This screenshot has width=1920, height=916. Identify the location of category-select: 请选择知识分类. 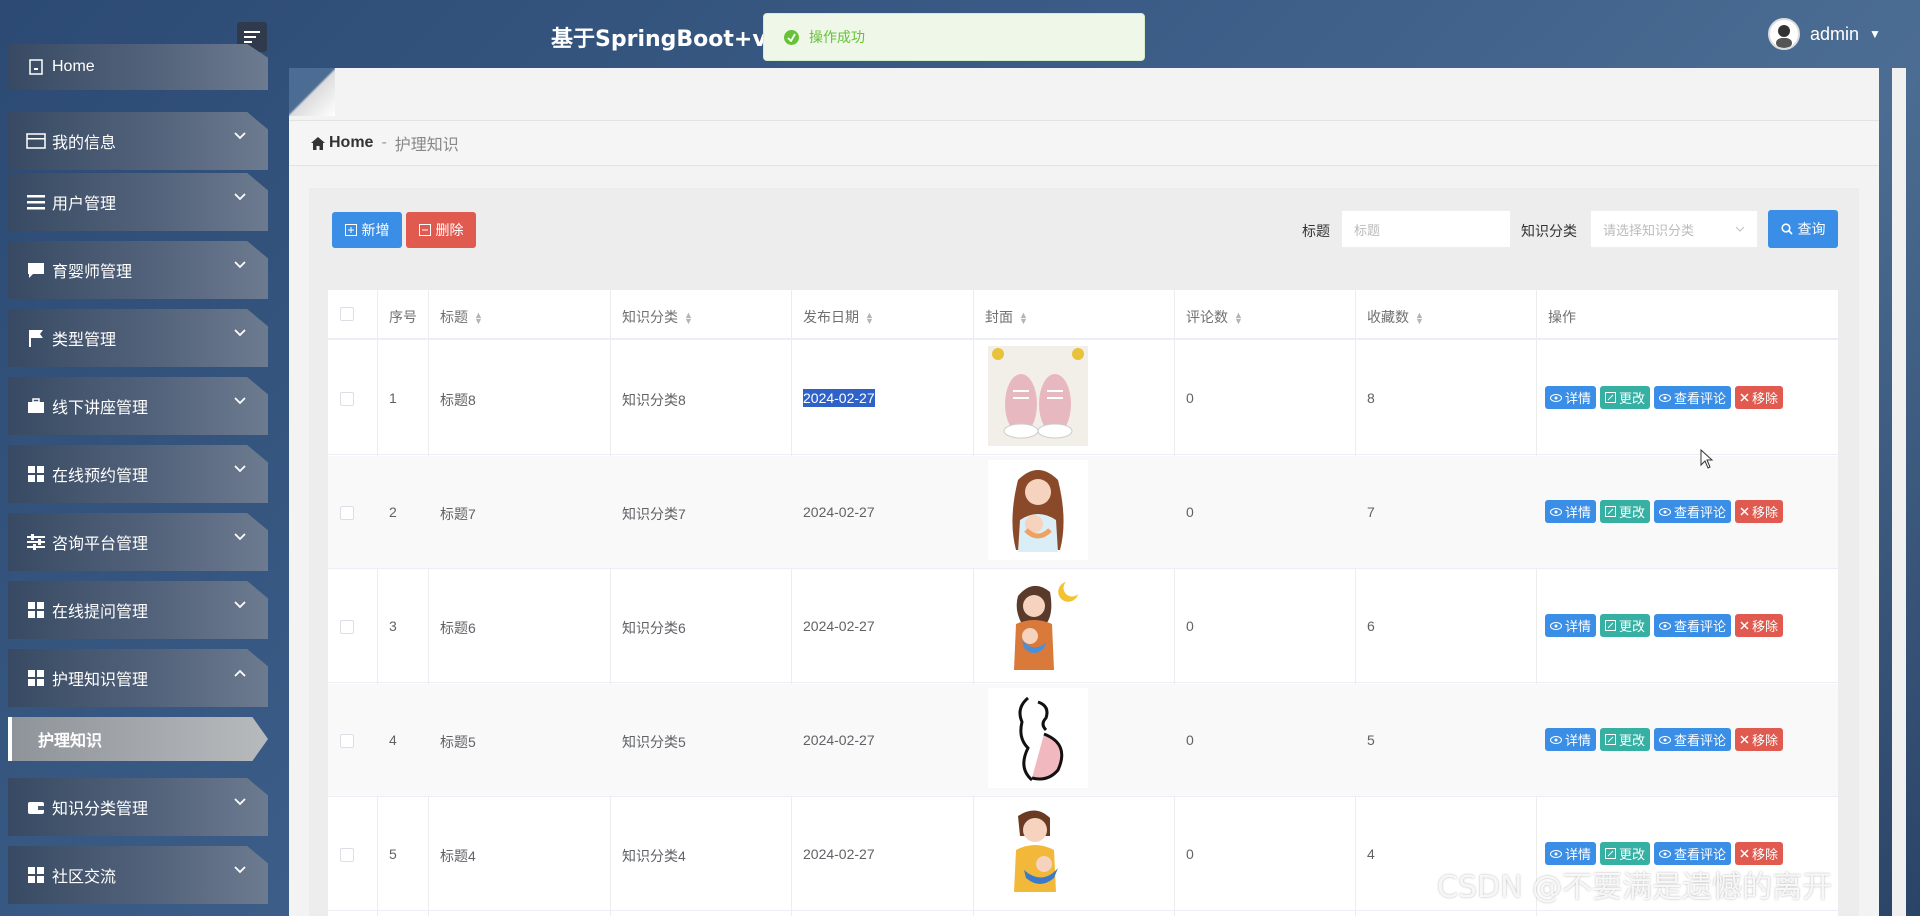
(1674, 229).